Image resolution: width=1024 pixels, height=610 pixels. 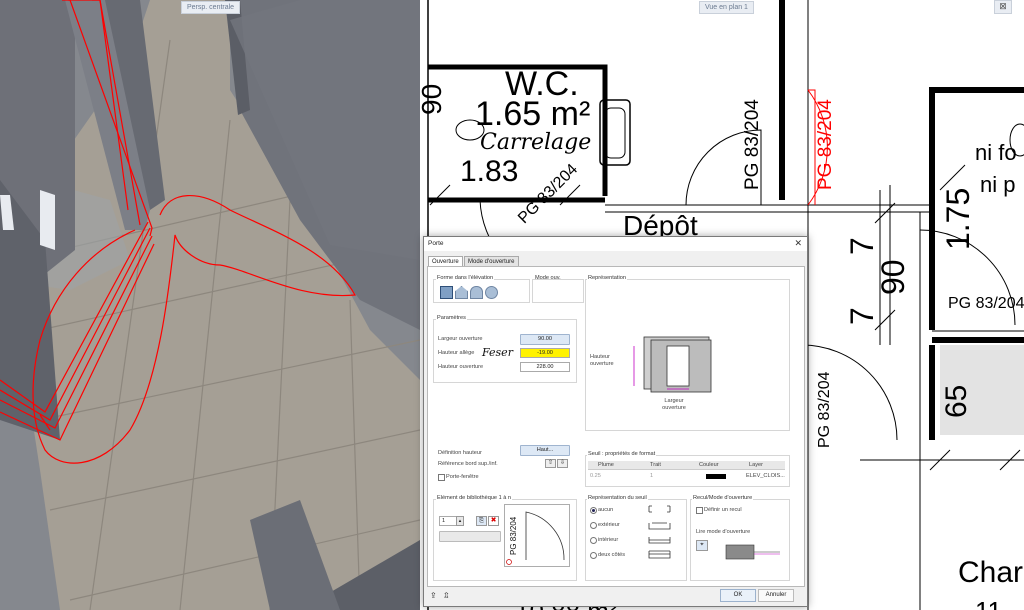 I want to click on seuil-option-label: deux côtés, so click(x=612, y=555).